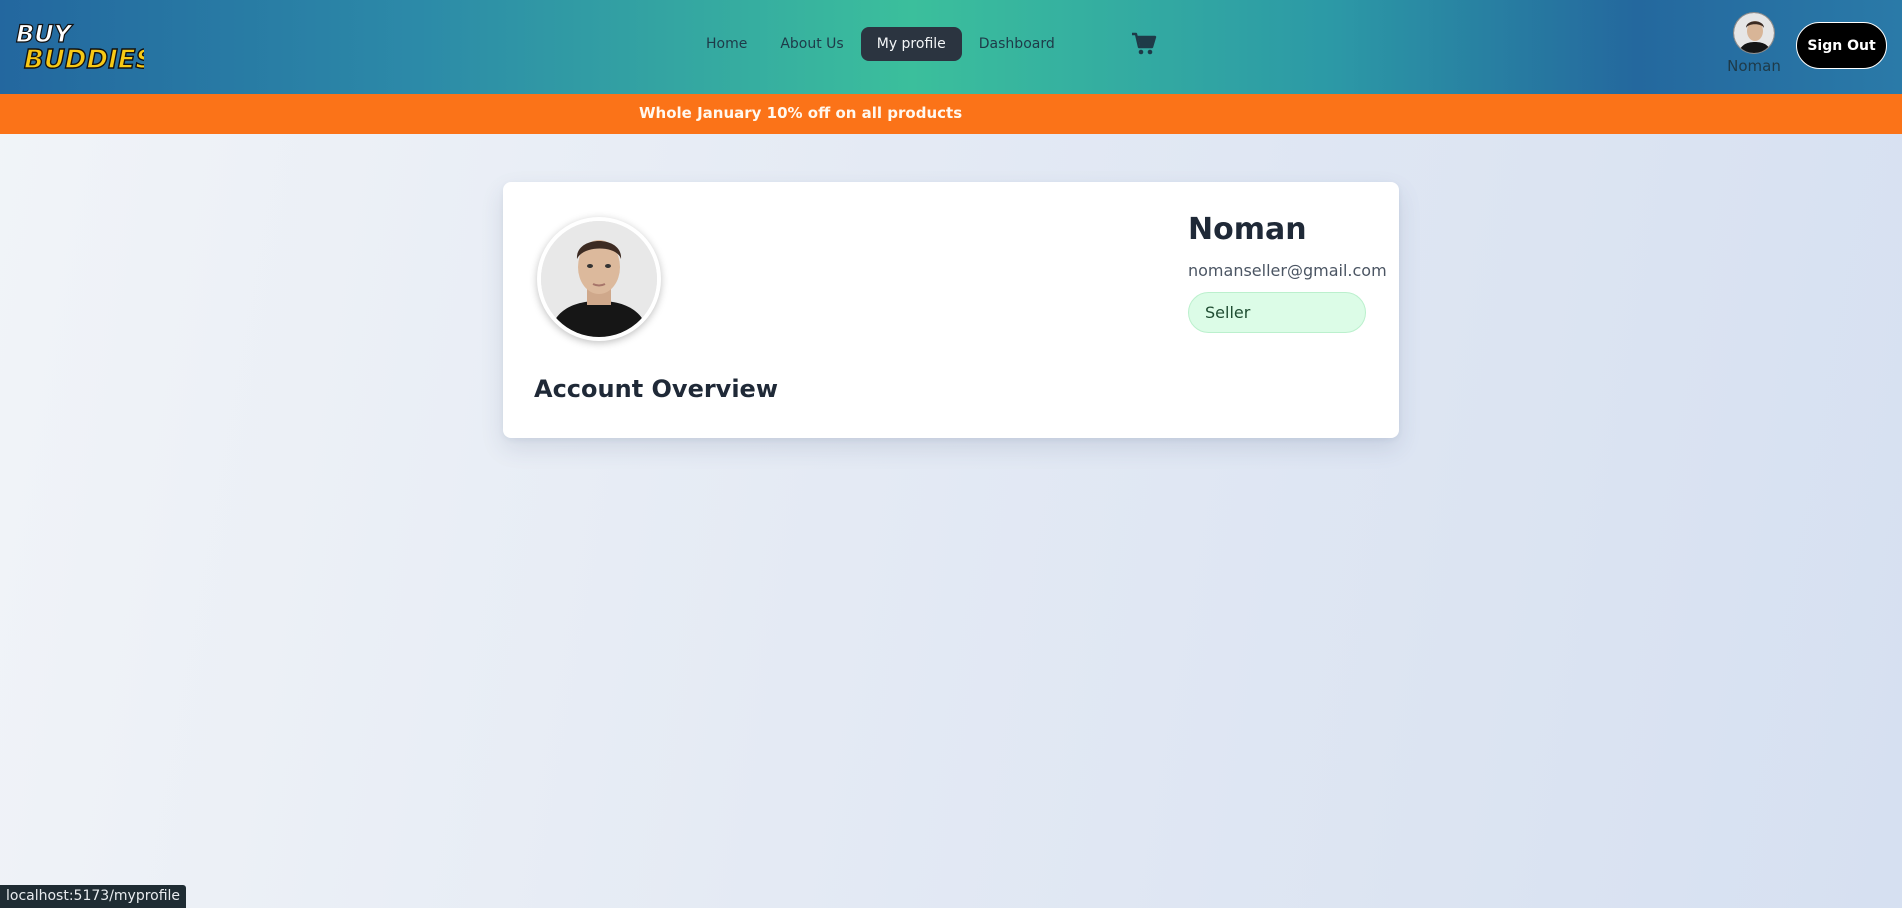 The width and height of the screenshot is (1902, 908). I want to click on logo-graphic: BUY BUDDIES, so click(79, 46).